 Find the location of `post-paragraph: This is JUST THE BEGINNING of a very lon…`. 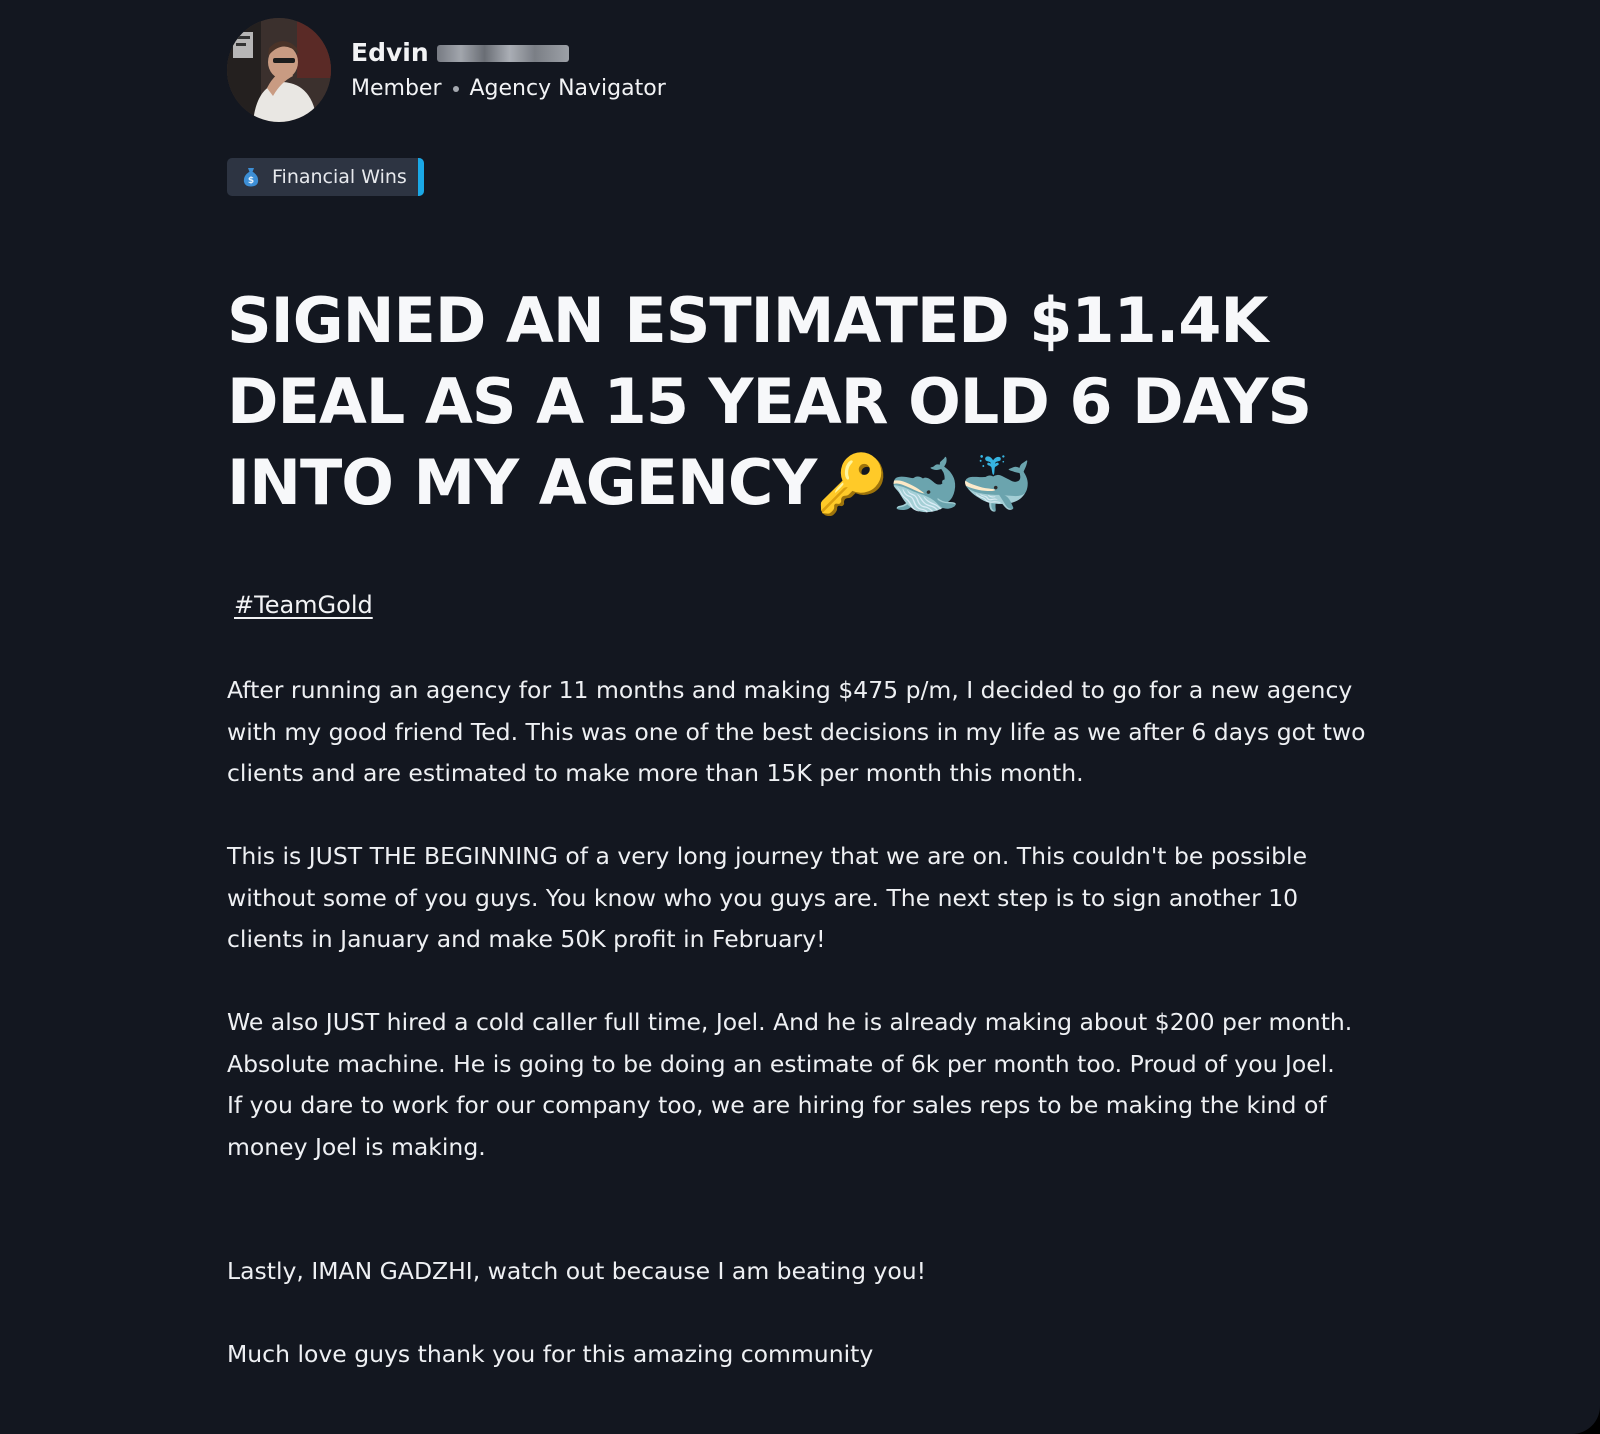

post-paragraph: This is JUST THE BEGINNING of a very lon… is located at coordinates (767, 897).